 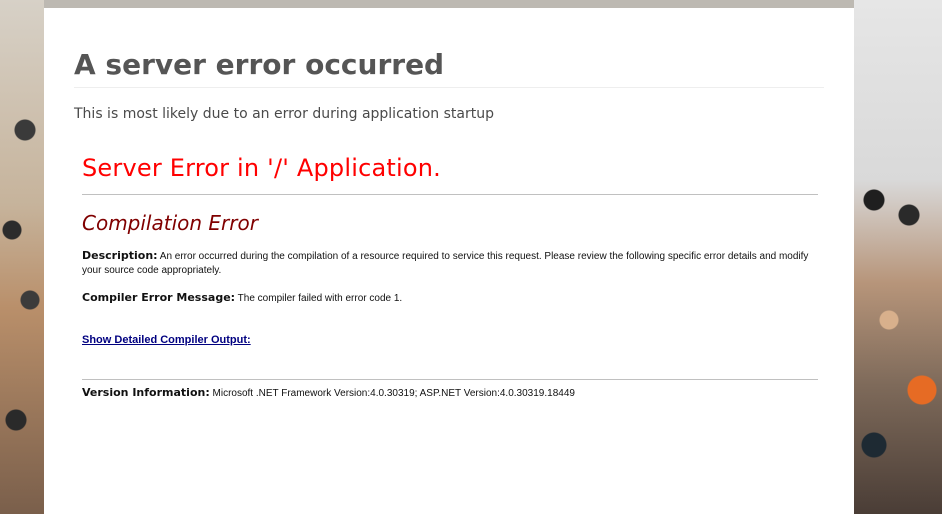 What do you see at coordinates (449, 4) in the screenshot?
I see `top-strip` at bounding box center [449, 4].